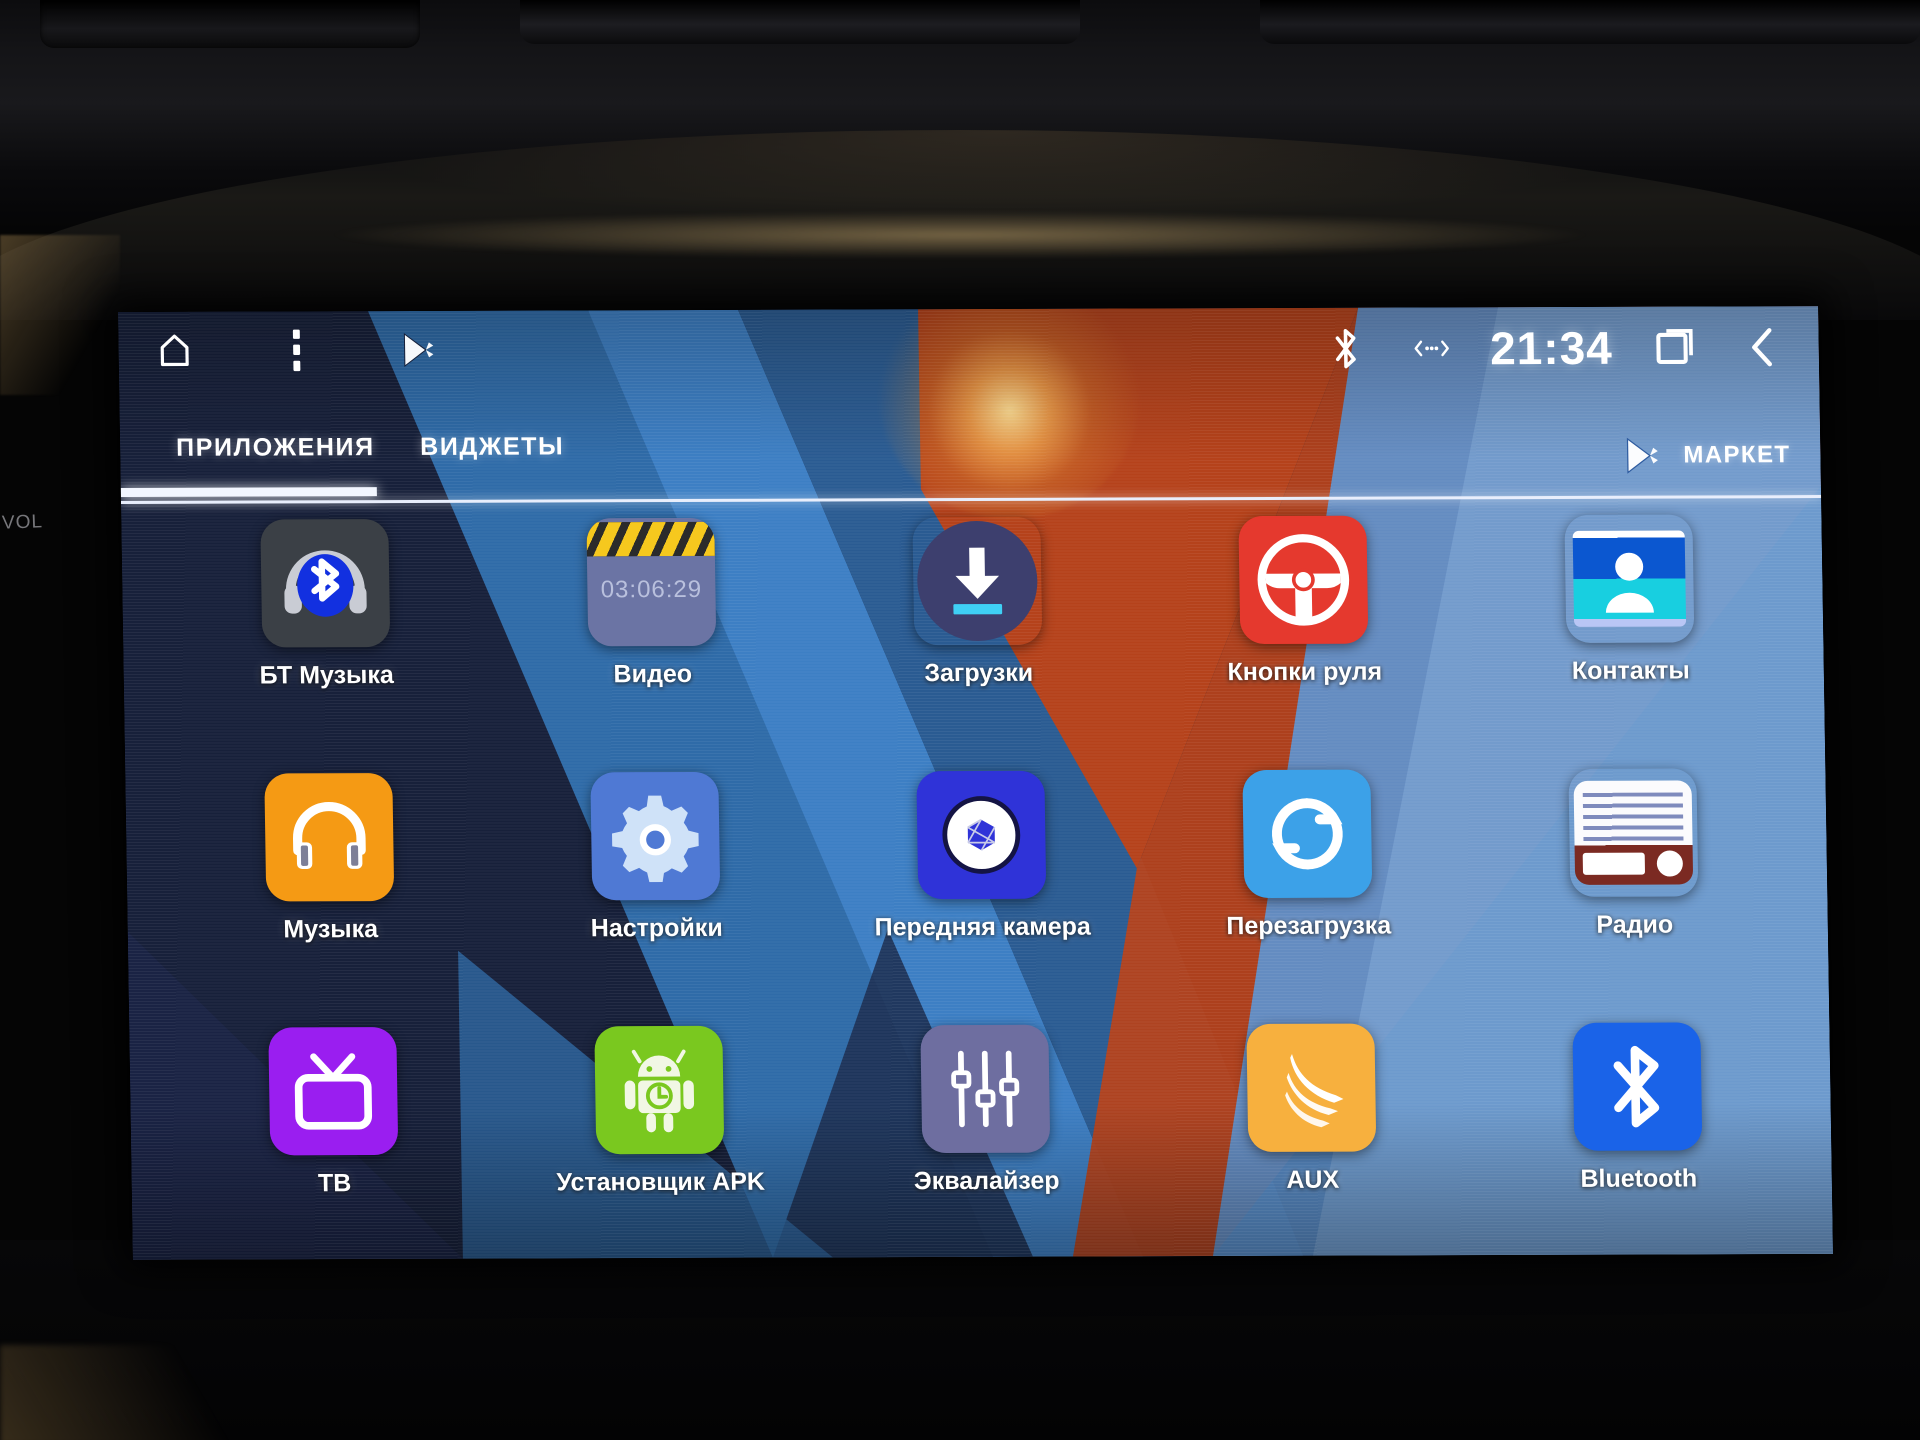 The width and height of the screenshot is (1920, 1440). Describe the element at coordinates (248, 492) in the screenshot. I see `tab-active-indicator` at that location.